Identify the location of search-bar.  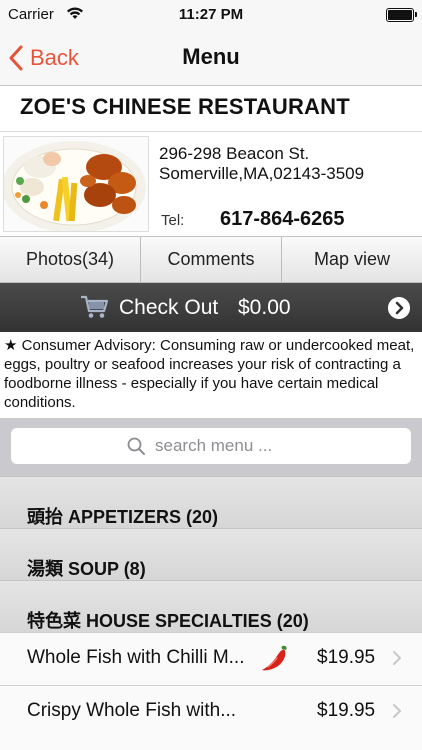
(211, 447).